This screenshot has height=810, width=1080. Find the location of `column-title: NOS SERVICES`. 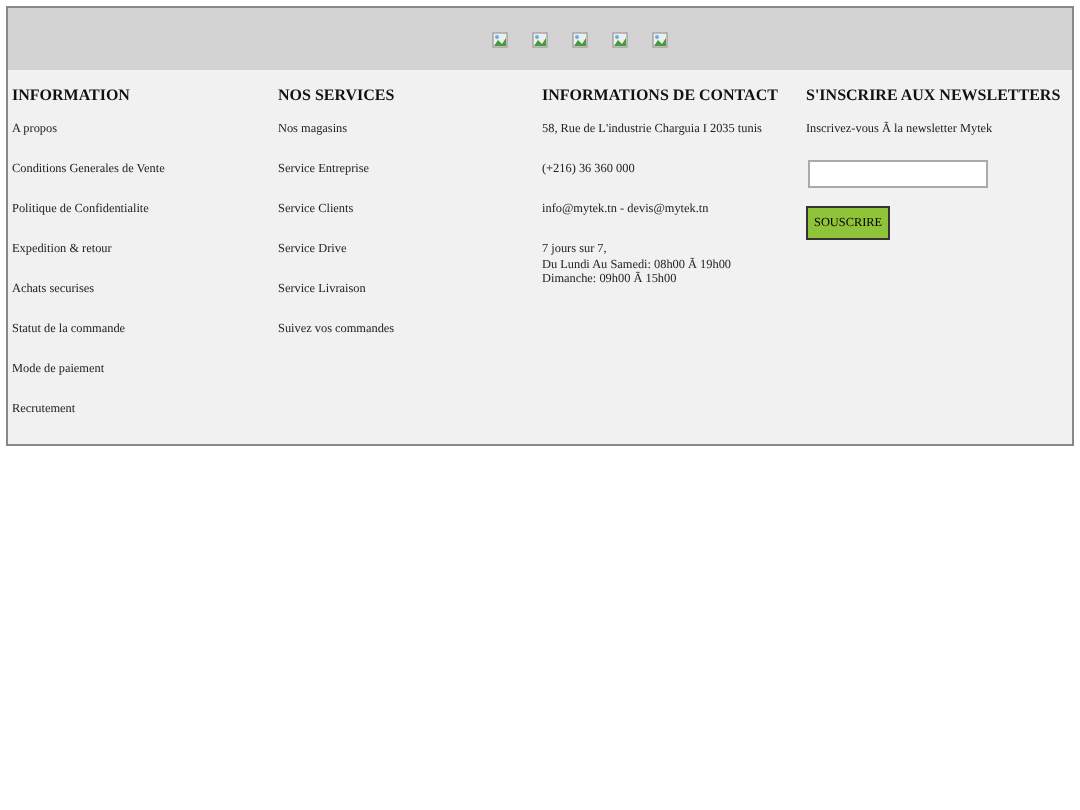

column-title: NOS SERVICES is located at coordinates (336, 95).